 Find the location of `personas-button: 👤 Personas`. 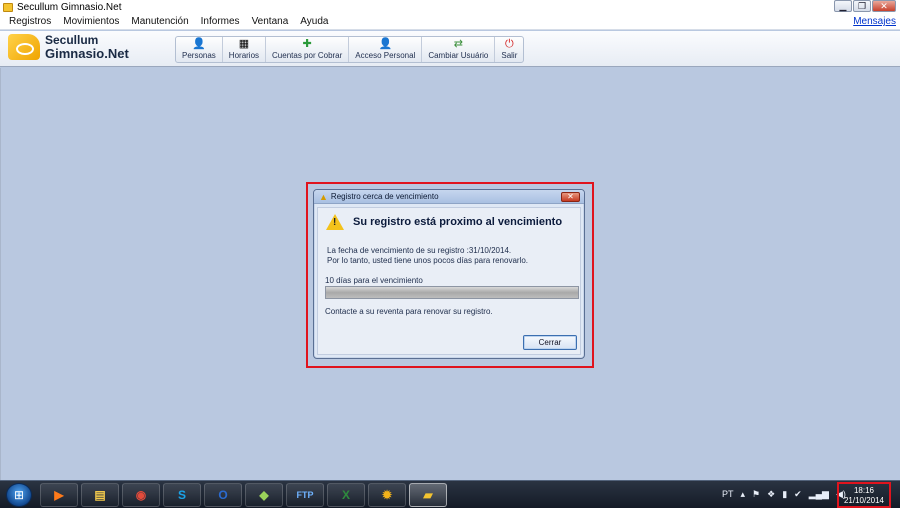

personas-button: 👤 Personas is located at coordinates (199, 49).